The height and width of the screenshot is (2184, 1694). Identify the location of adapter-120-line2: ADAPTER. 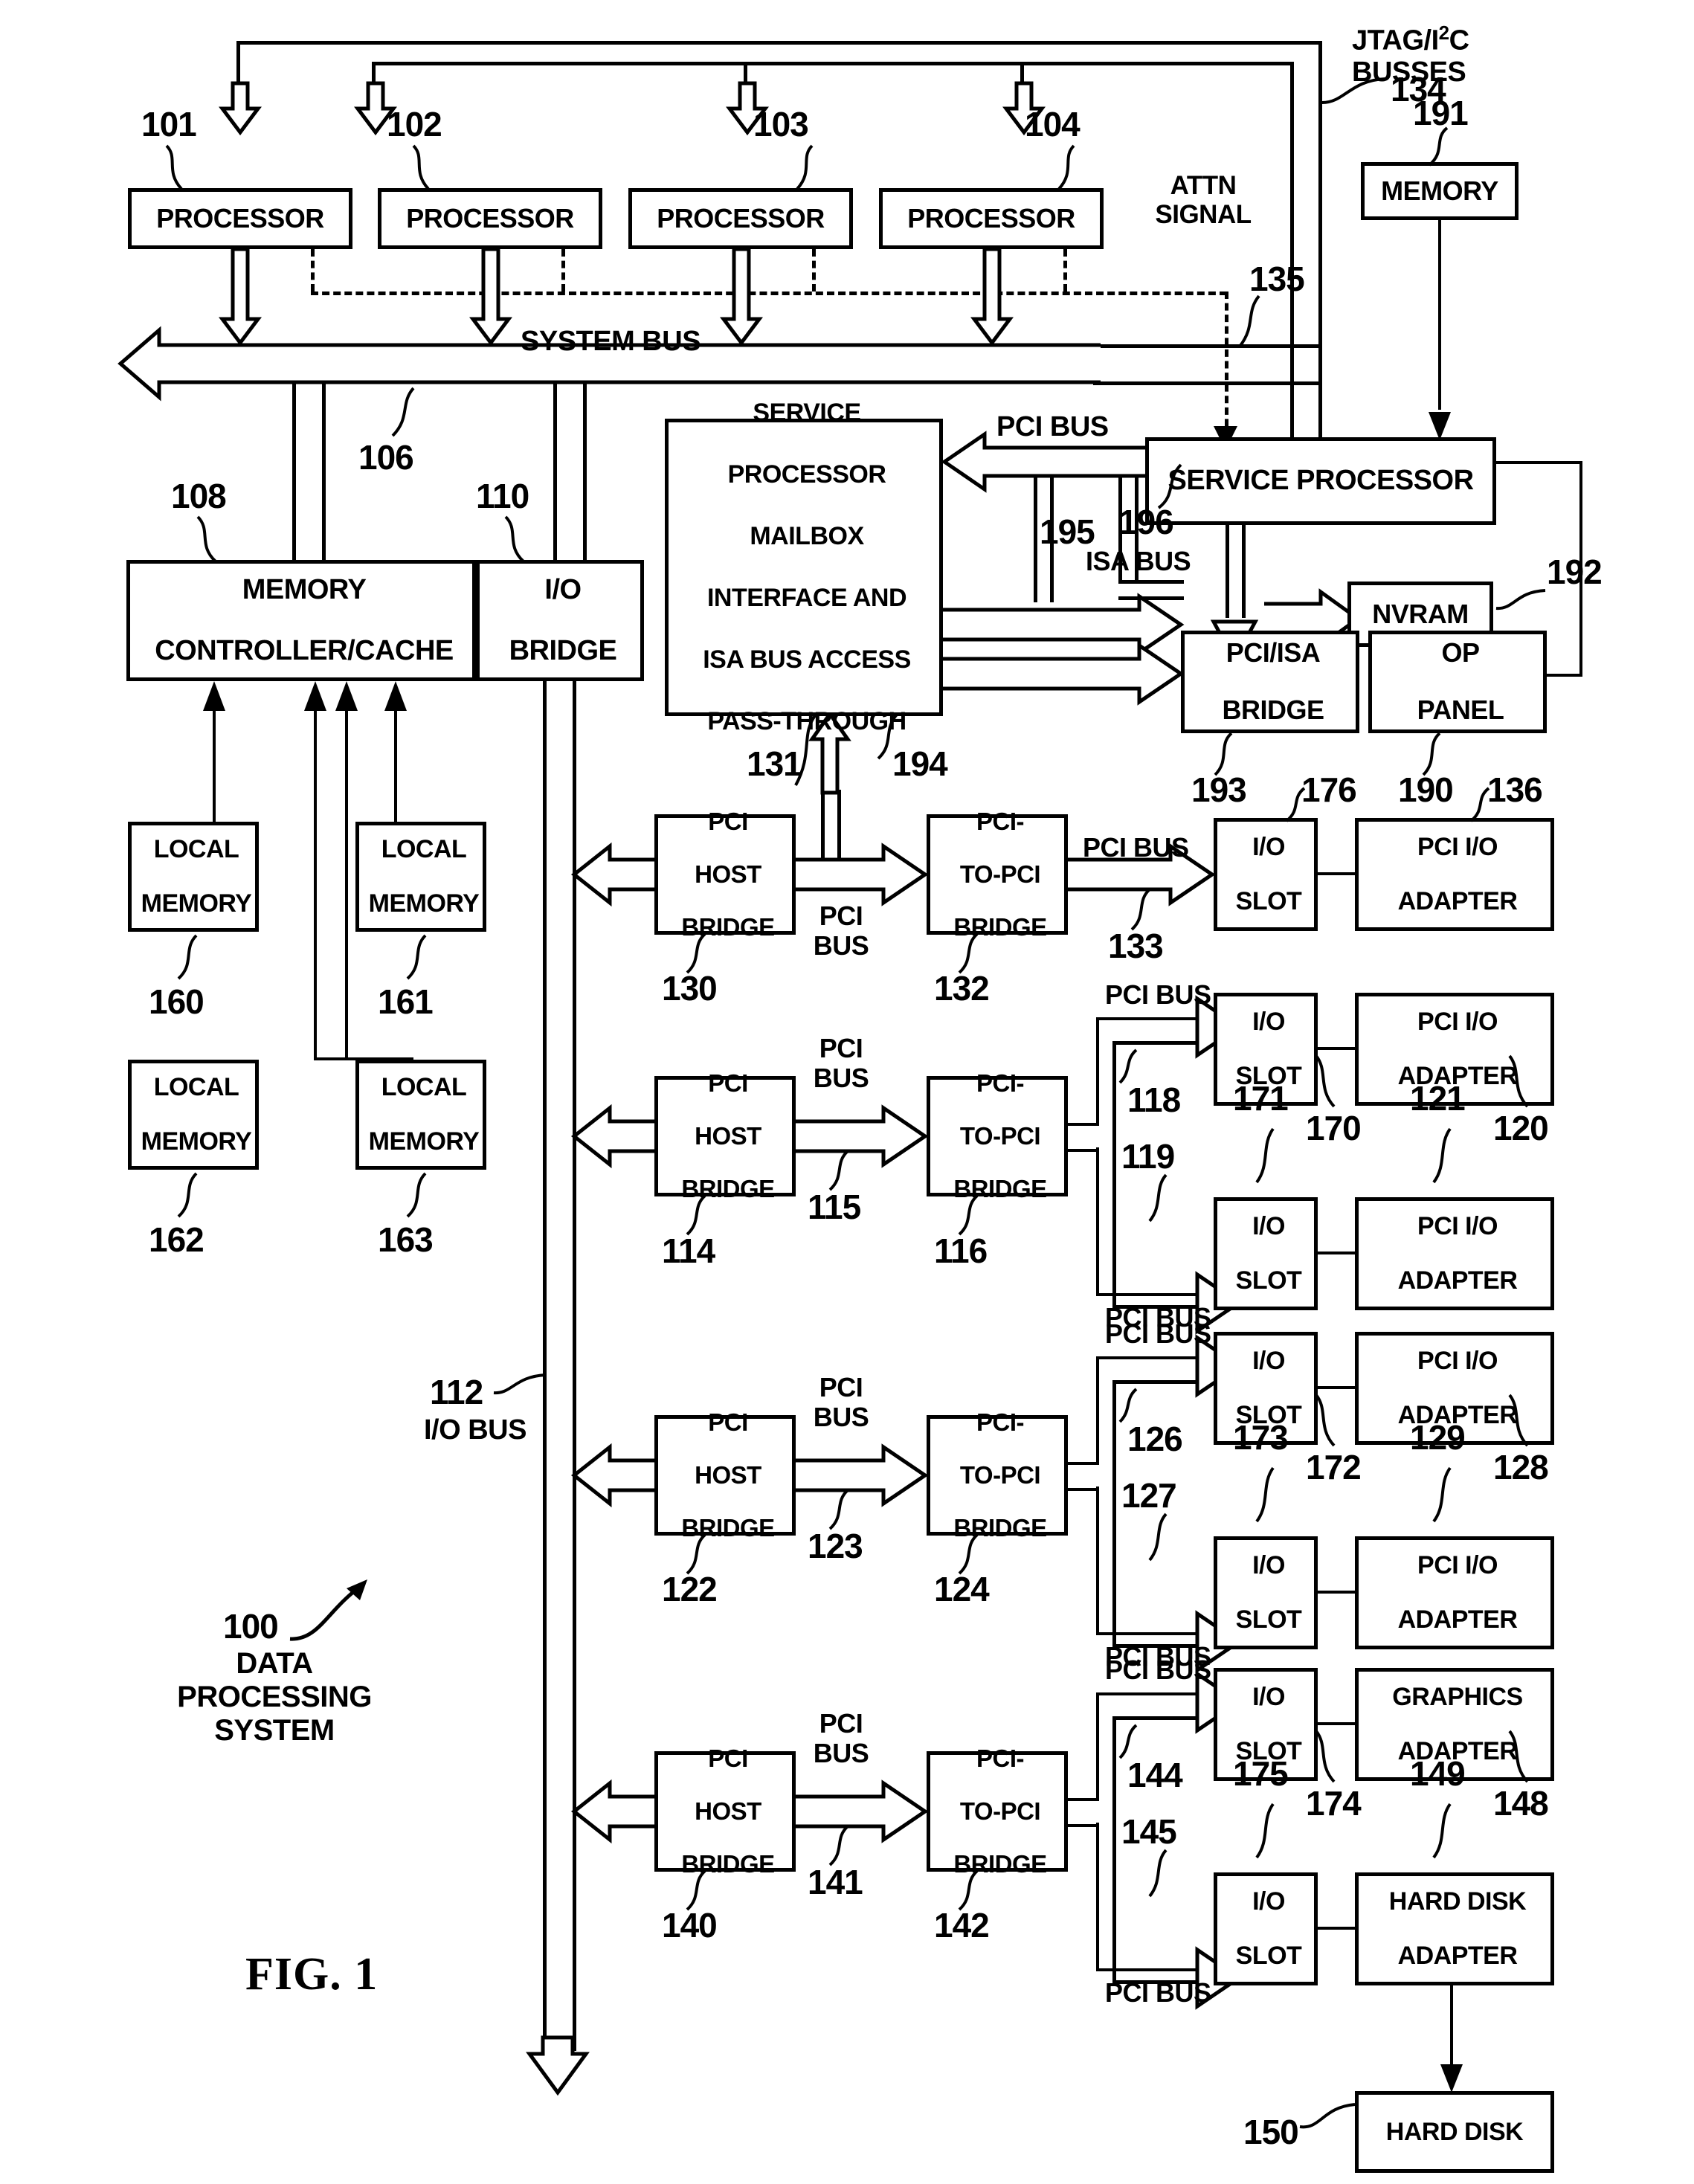
(1457, 1280).